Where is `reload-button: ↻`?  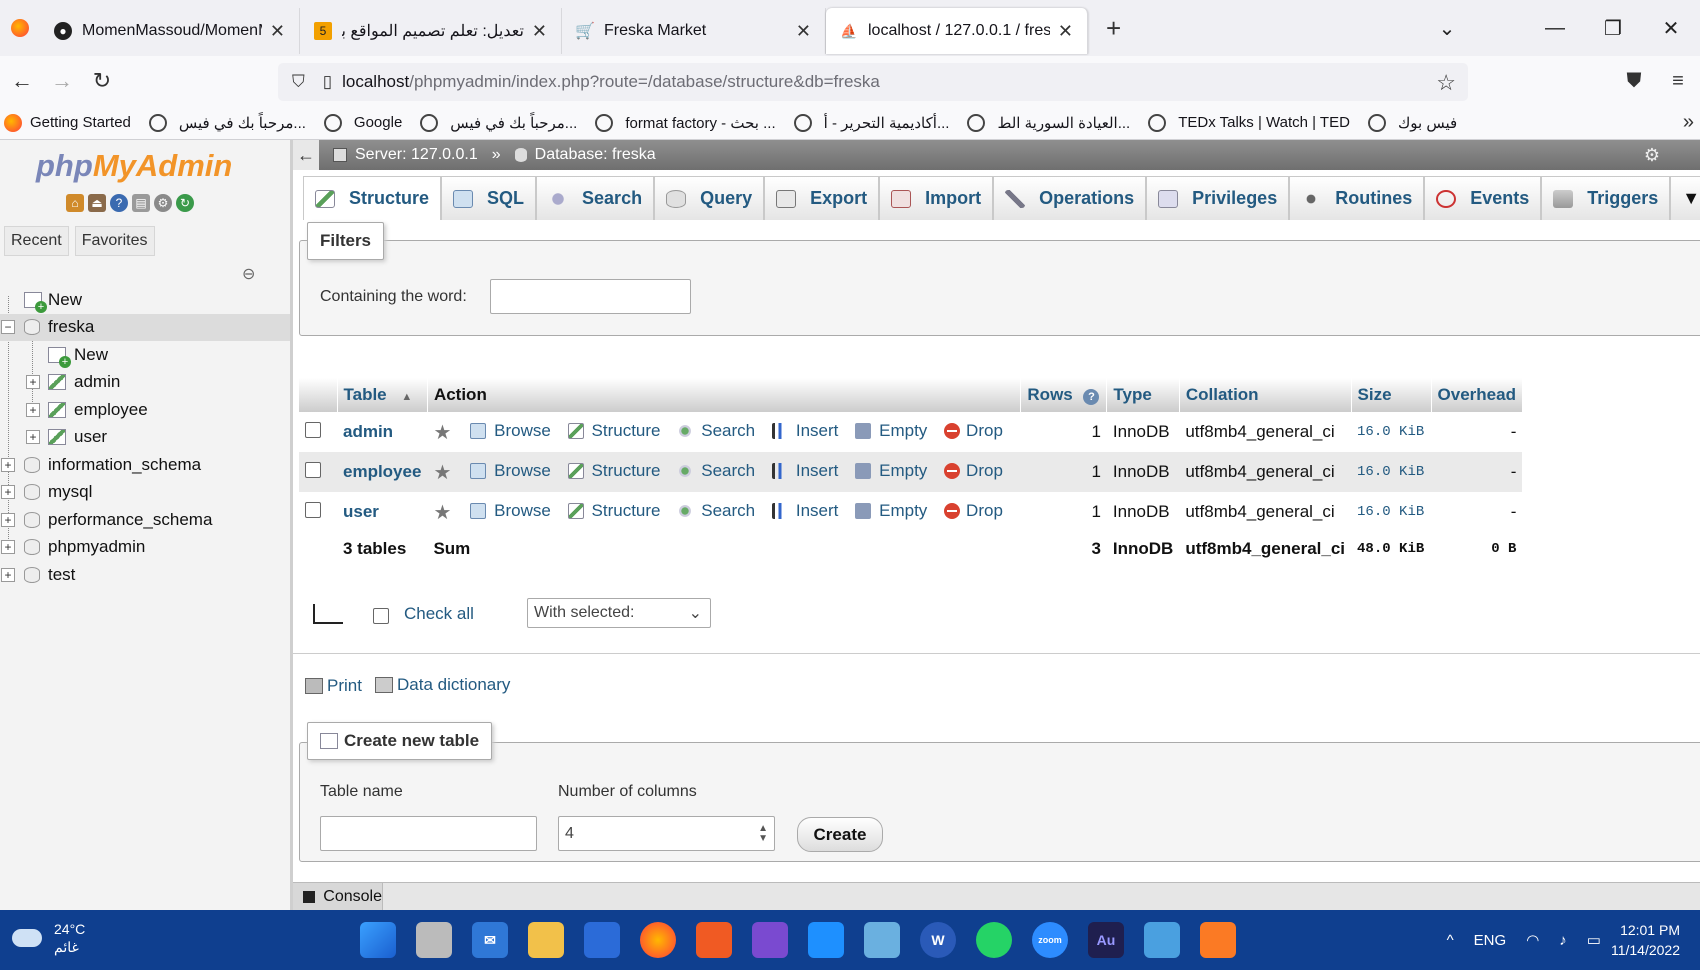
reload-button: ↻ is located at coordinates (102, 81).